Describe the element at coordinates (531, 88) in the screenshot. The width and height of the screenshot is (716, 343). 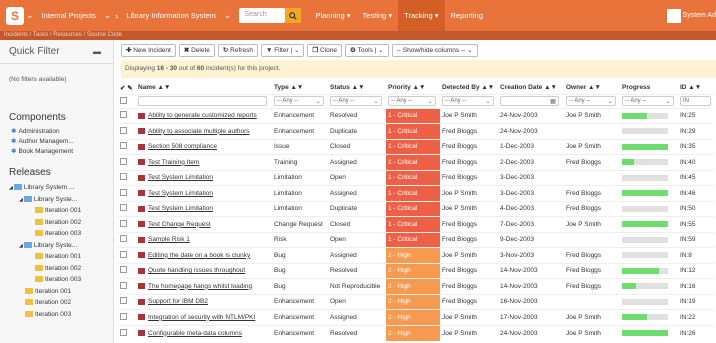
I see `column-header-creation-date: Creation Date ▲▼` at that location.